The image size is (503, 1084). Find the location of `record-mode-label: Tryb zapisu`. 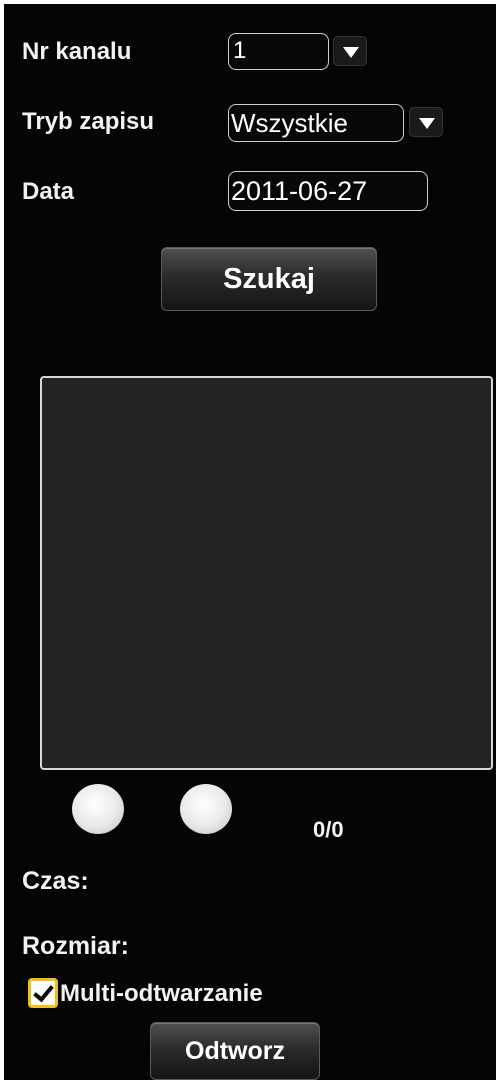

record-mode-label: Tryb zapisu is located at coordinates (88, 121).